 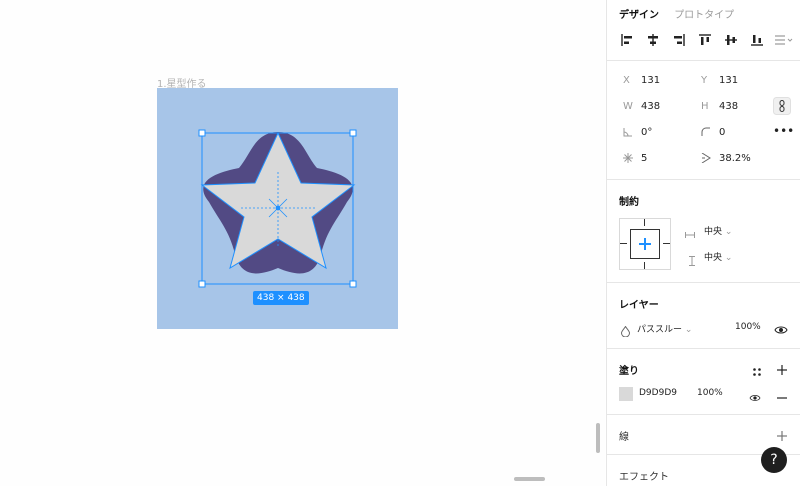 I want to click on constraint-inner-box, so click(x=645, y=244).